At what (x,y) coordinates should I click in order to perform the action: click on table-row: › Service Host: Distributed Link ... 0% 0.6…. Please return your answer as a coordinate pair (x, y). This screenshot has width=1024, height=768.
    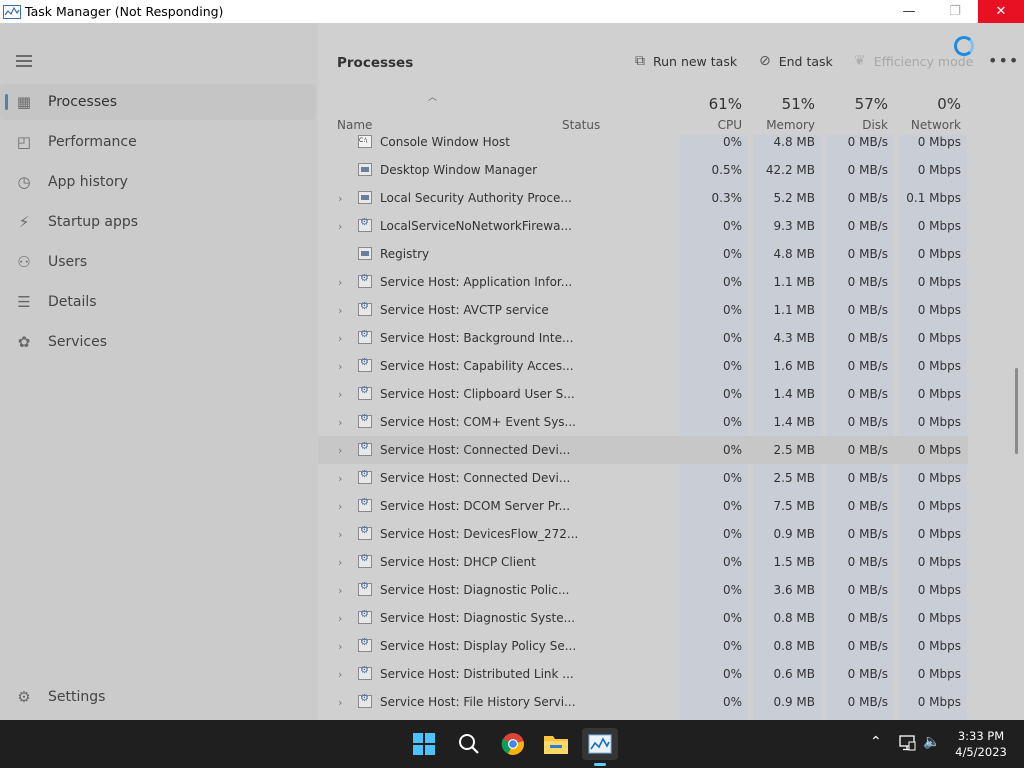
    Looking at the image, I should click on (643, 674).